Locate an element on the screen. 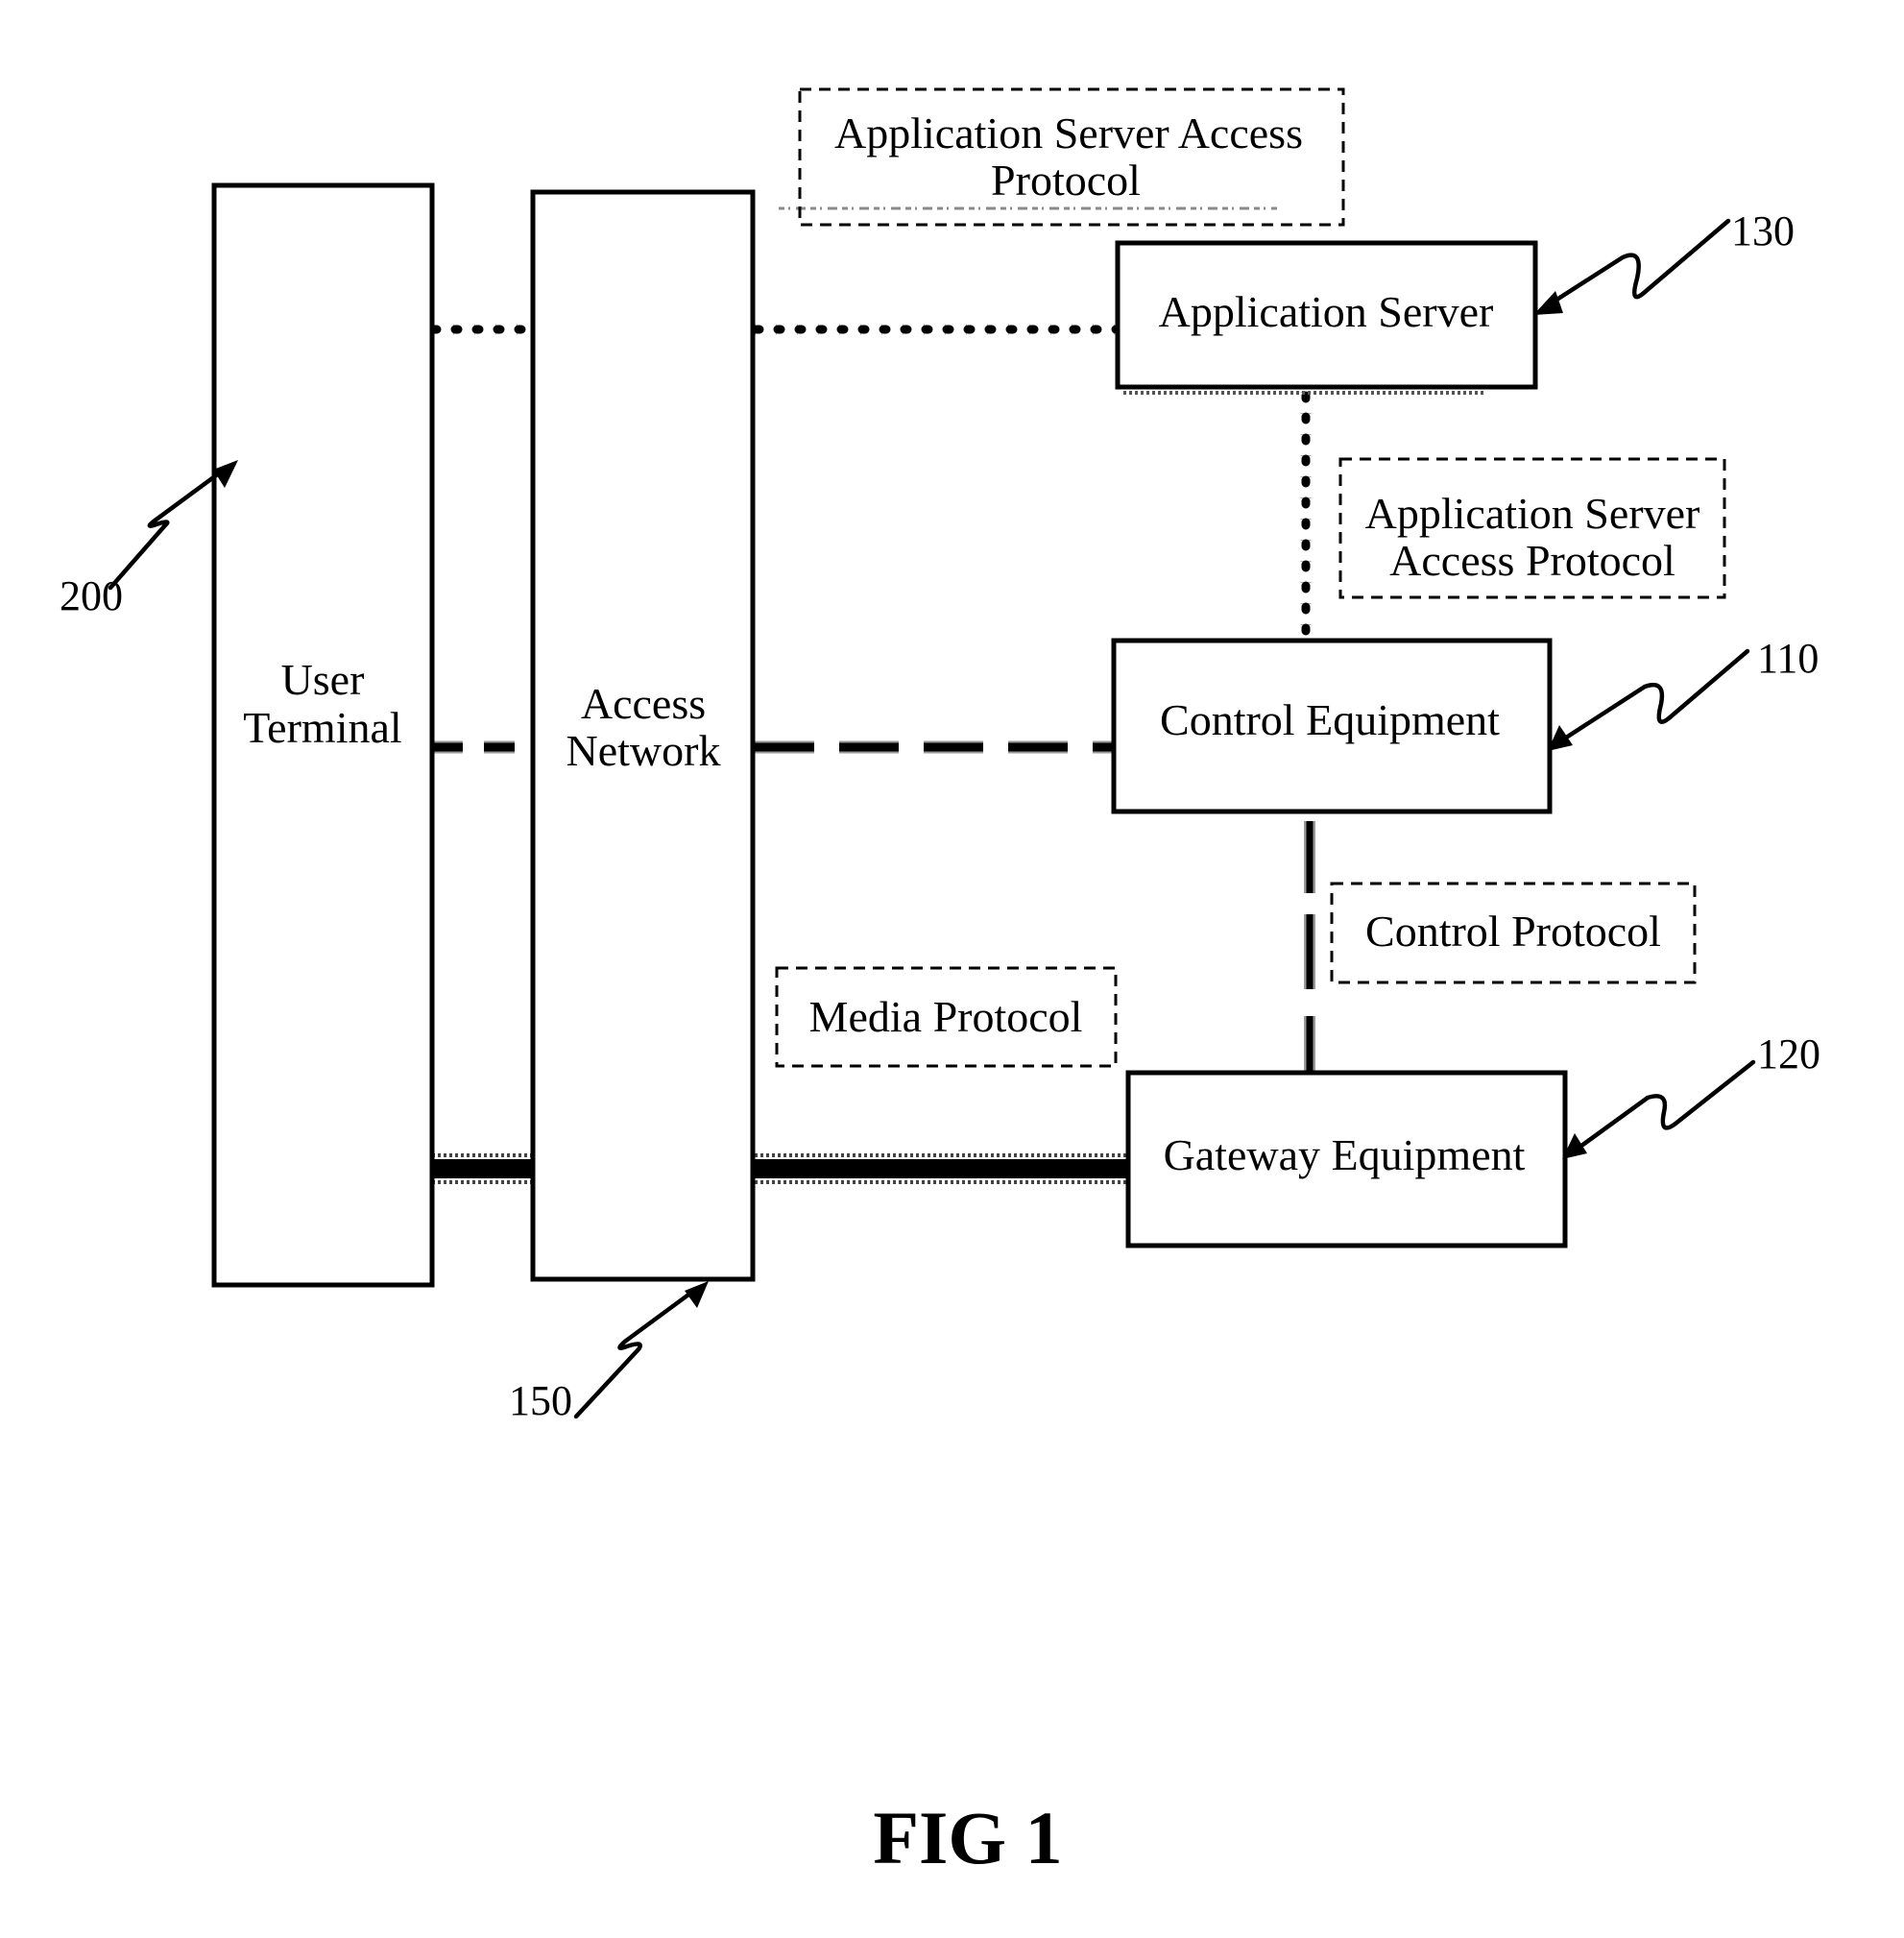 The height and width of the screenshot is (1938, 1904). access-network-label-line2: Network is located at coordinates (643, 750).